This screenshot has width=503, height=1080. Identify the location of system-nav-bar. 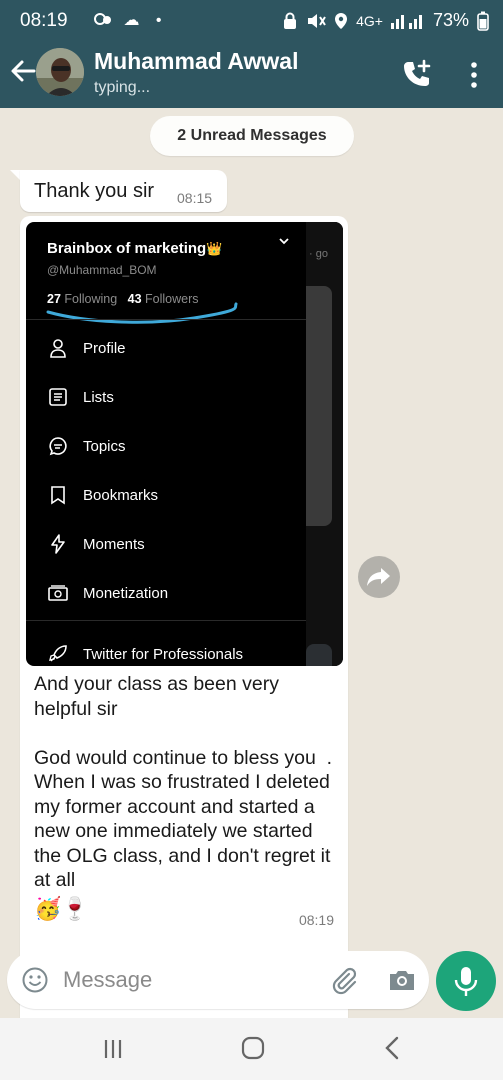
(251, 1049).